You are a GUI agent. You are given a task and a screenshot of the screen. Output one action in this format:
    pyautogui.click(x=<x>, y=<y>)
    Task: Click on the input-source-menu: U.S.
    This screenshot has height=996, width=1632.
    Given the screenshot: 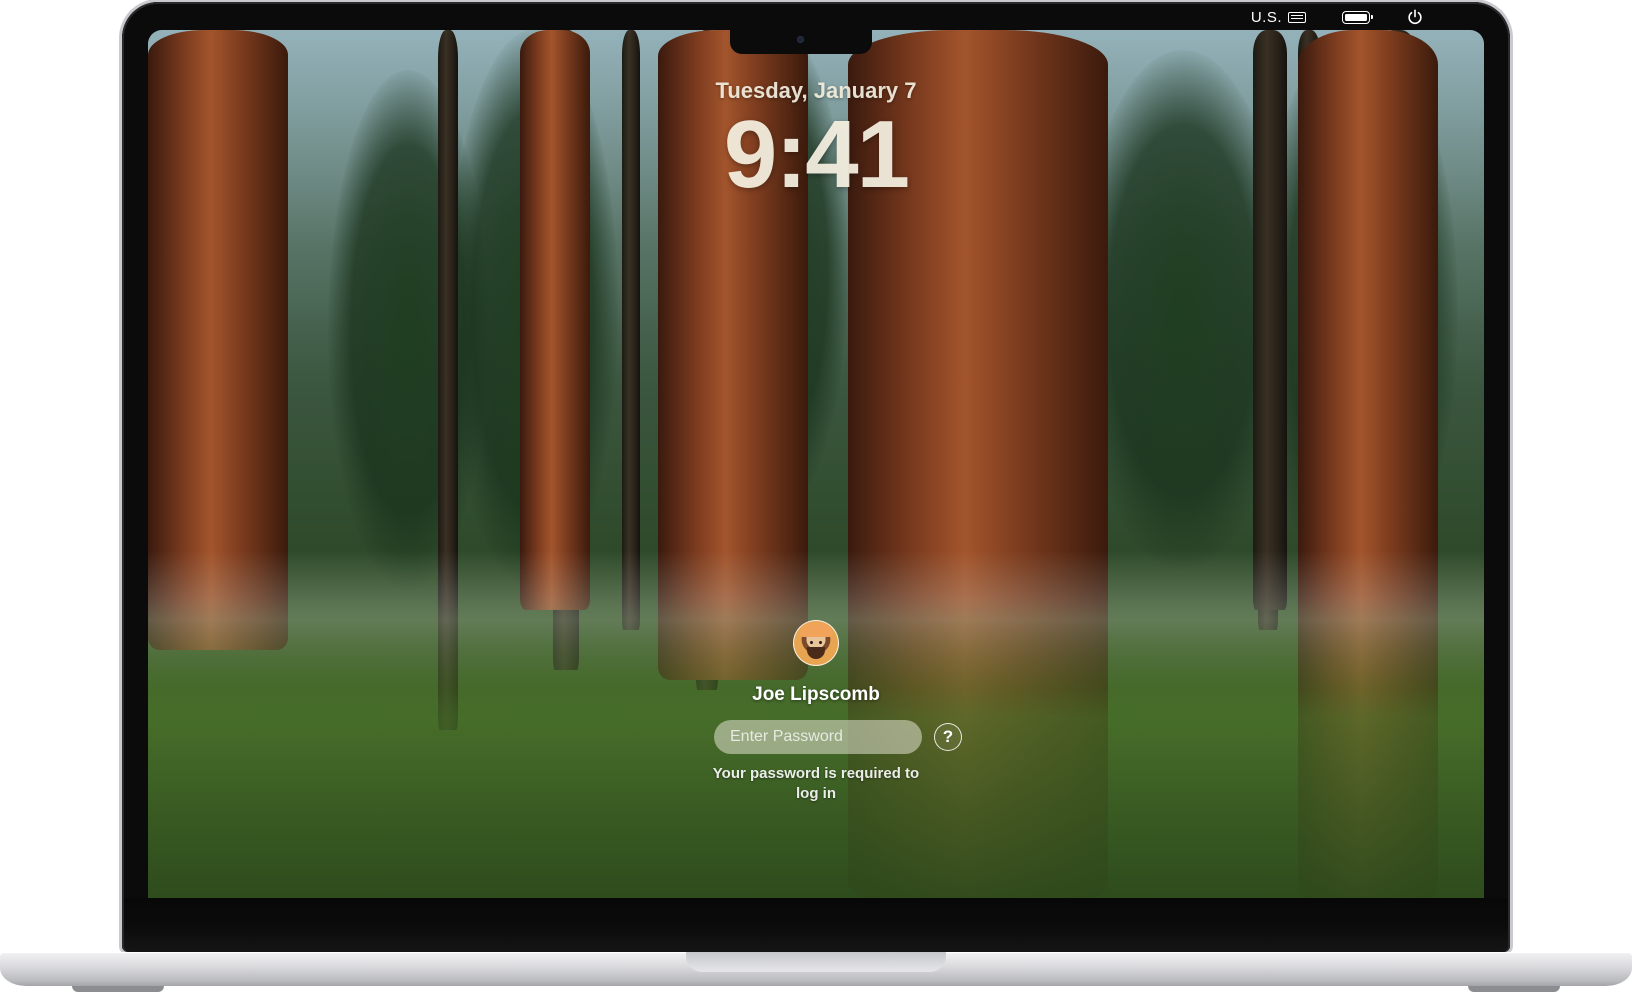 What is the action you would take?
    pyautogui.click(x=1278, y=17)
    